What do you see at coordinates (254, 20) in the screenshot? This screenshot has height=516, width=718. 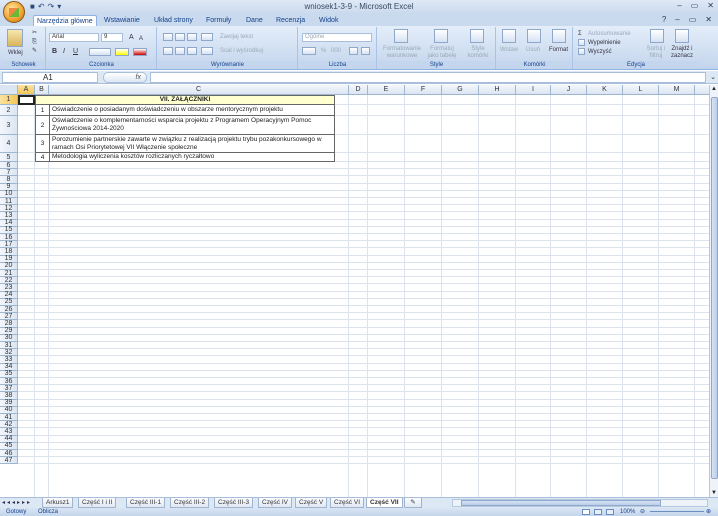 I see `tab-data: Dane` at bounding box center [254, 20].